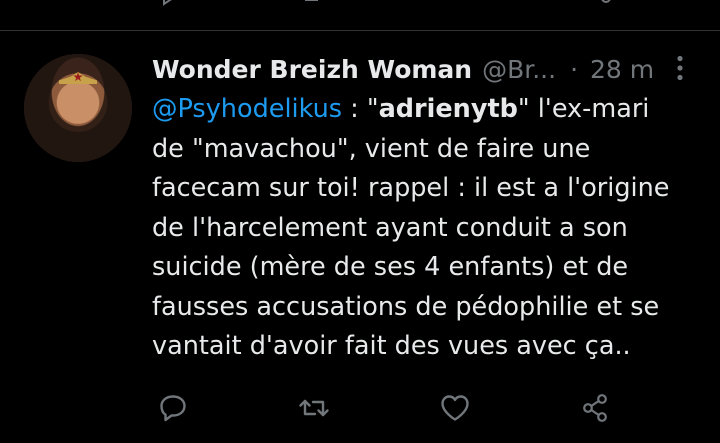  I want to click on previous-tweet-actions, so click(360, 4).